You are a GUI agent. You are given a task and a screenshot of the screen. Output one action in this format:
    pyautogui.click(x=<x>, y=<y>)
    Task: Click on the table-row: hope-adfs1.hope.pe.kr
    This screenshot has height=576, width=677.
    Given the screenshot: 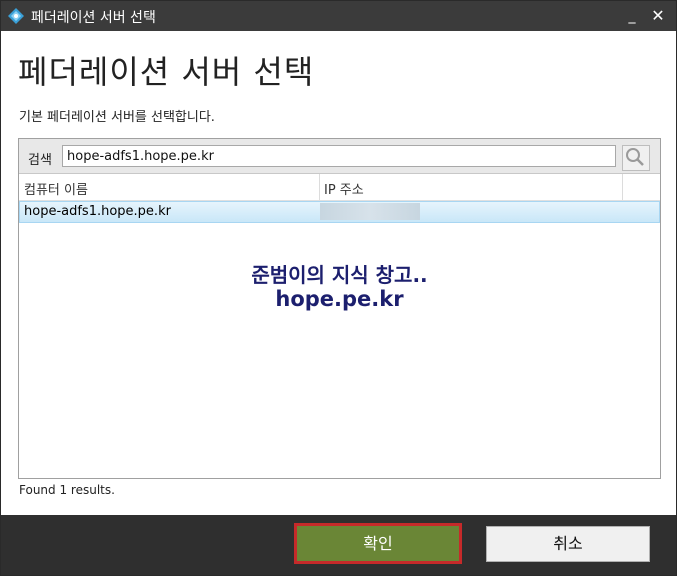 What is the action you would take?
    pyautogui.click(x=339, y=212)
    